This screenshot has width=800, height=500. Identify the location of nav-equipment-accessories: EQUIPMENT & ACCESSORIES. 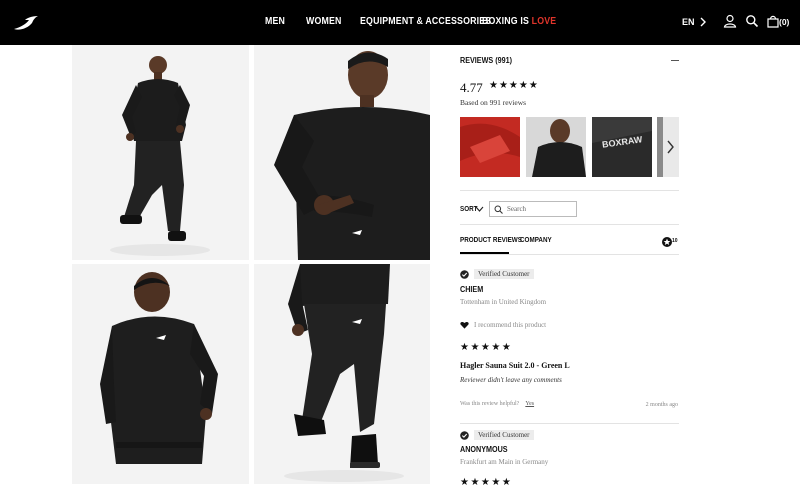
(425, 21).